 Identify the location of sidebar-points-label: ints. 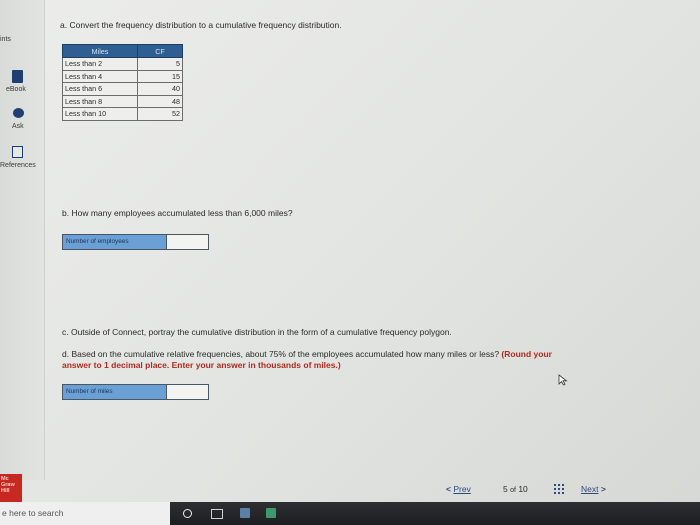
(5, 39).